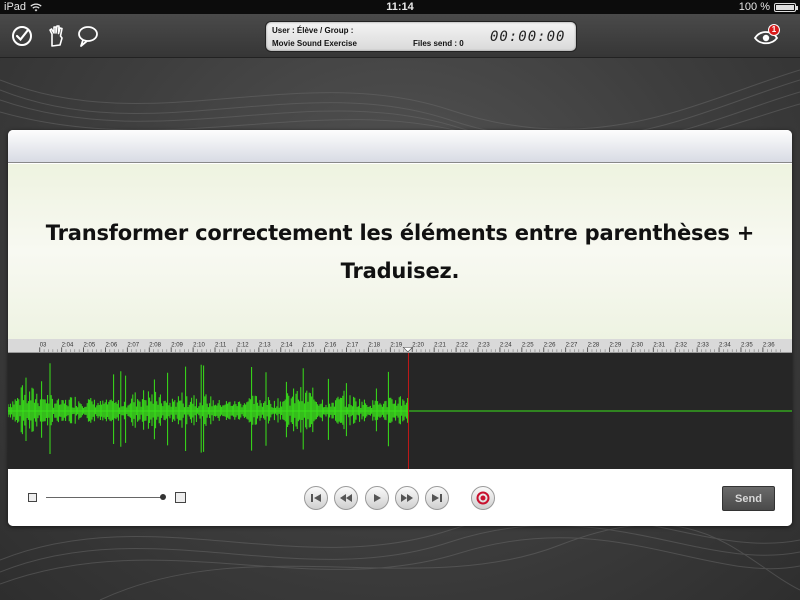  Describe the element at coordinates (418, 345) in the screenshot. I see `ruler-tick-label: 2:20` at that location.